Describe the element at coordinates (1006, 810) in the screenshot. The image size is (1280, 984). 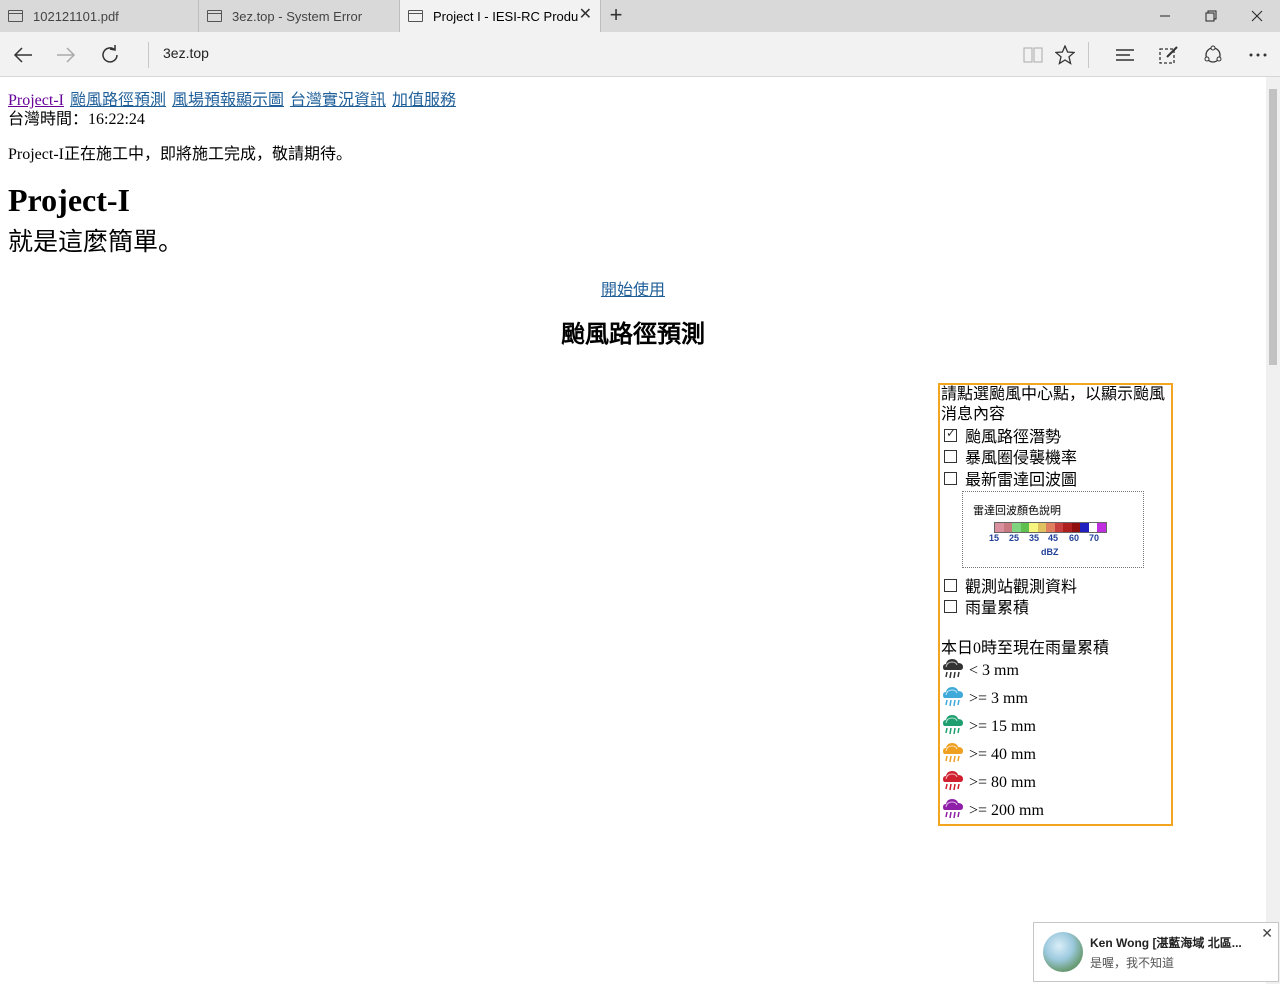
I see `rain-level-label: >= 200 mm` at that location.